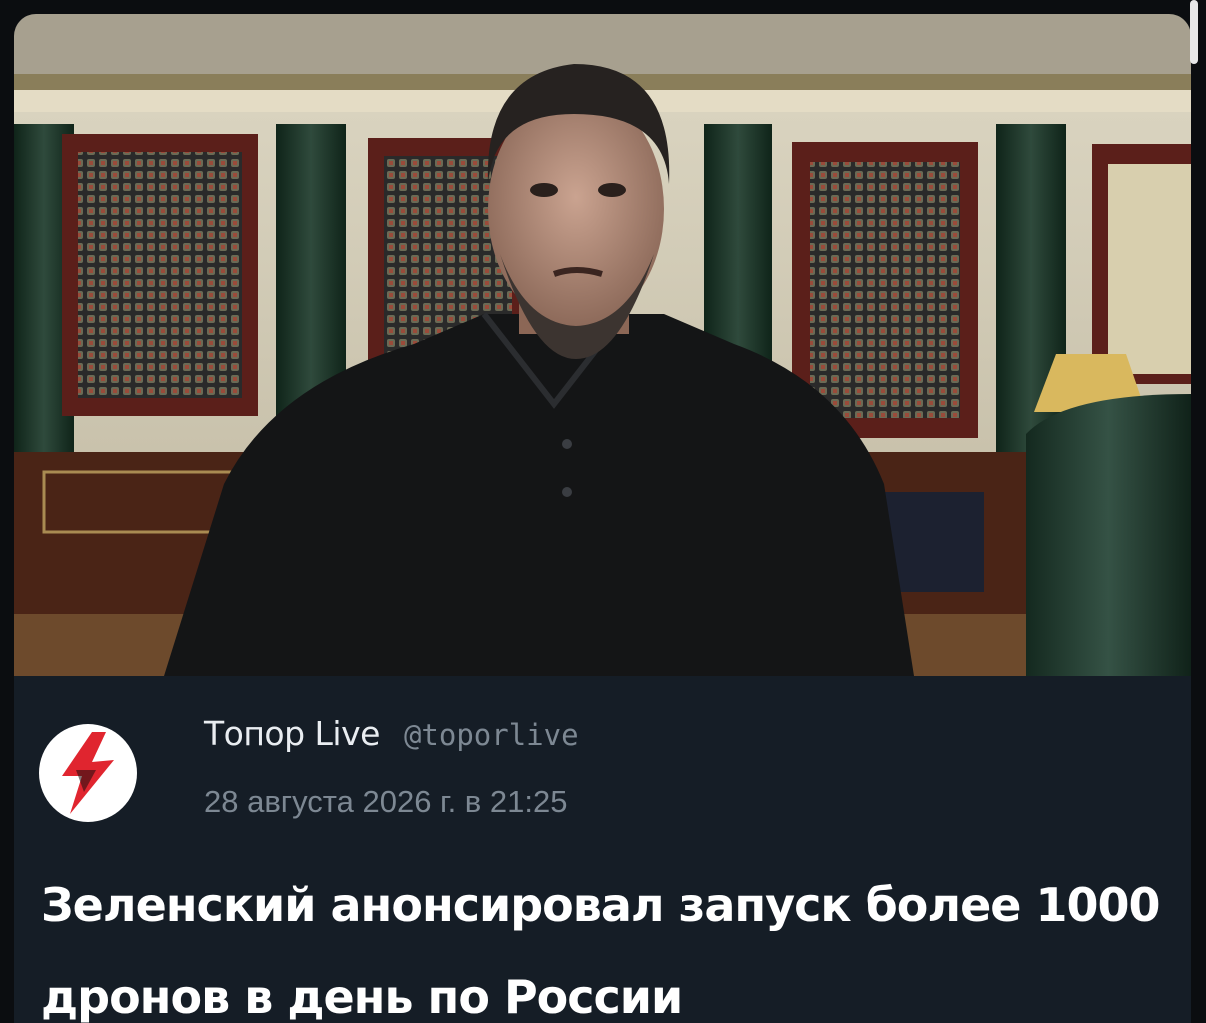 This screenshot has height=1023, width=1206. I want to click on author-avatar, so click(88, 773).